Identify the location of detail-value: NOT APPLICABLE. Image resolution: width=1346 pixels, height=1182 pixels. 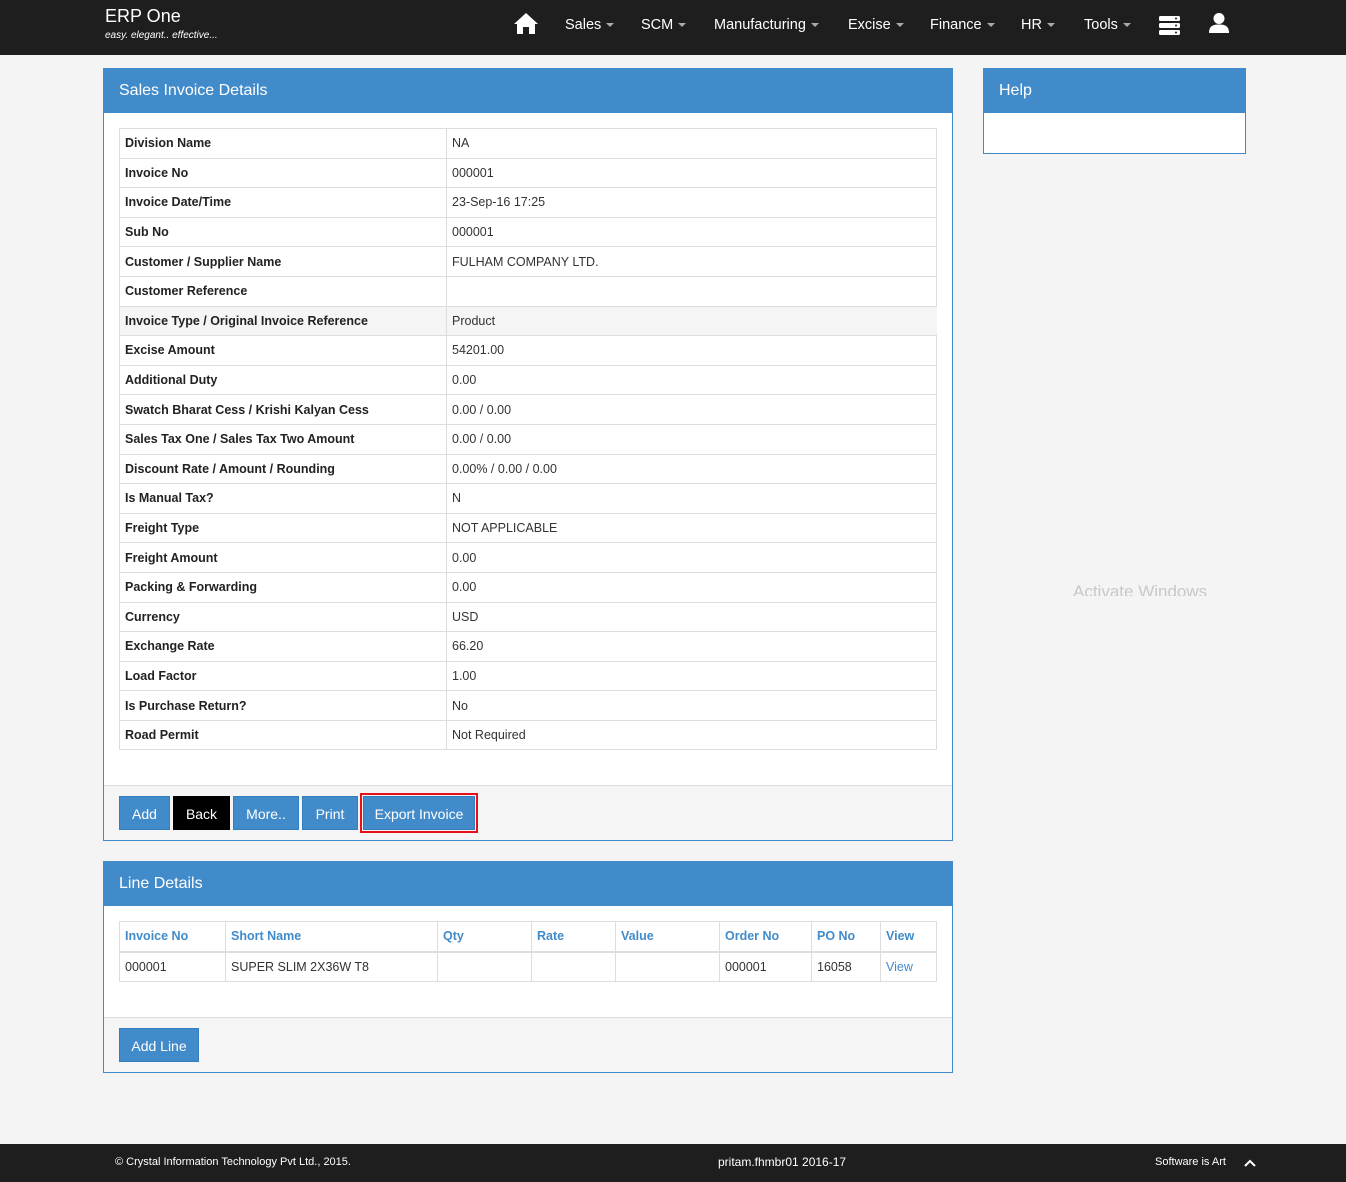
(691, 528).